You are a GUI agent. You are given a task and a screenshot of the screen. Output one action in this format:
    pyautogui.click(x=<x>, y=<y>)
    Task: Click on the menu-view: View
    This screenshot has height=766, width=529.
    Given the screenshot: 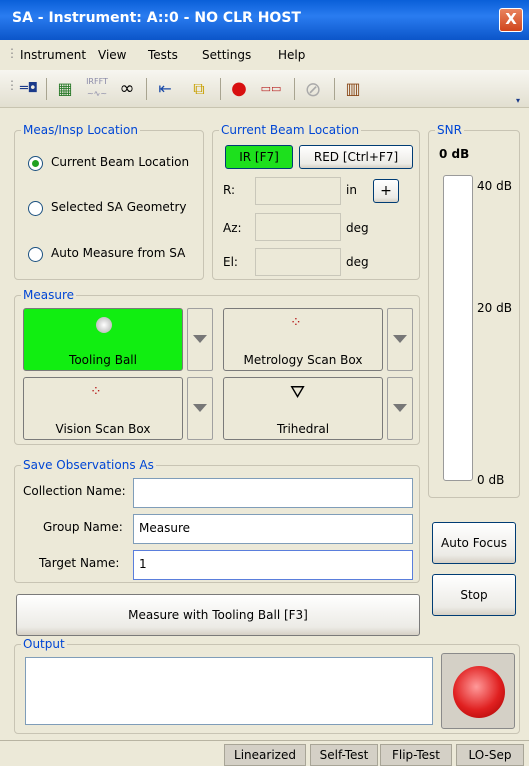 What is the action you would take?
    pyautogui.click(x=112, y=55)
    